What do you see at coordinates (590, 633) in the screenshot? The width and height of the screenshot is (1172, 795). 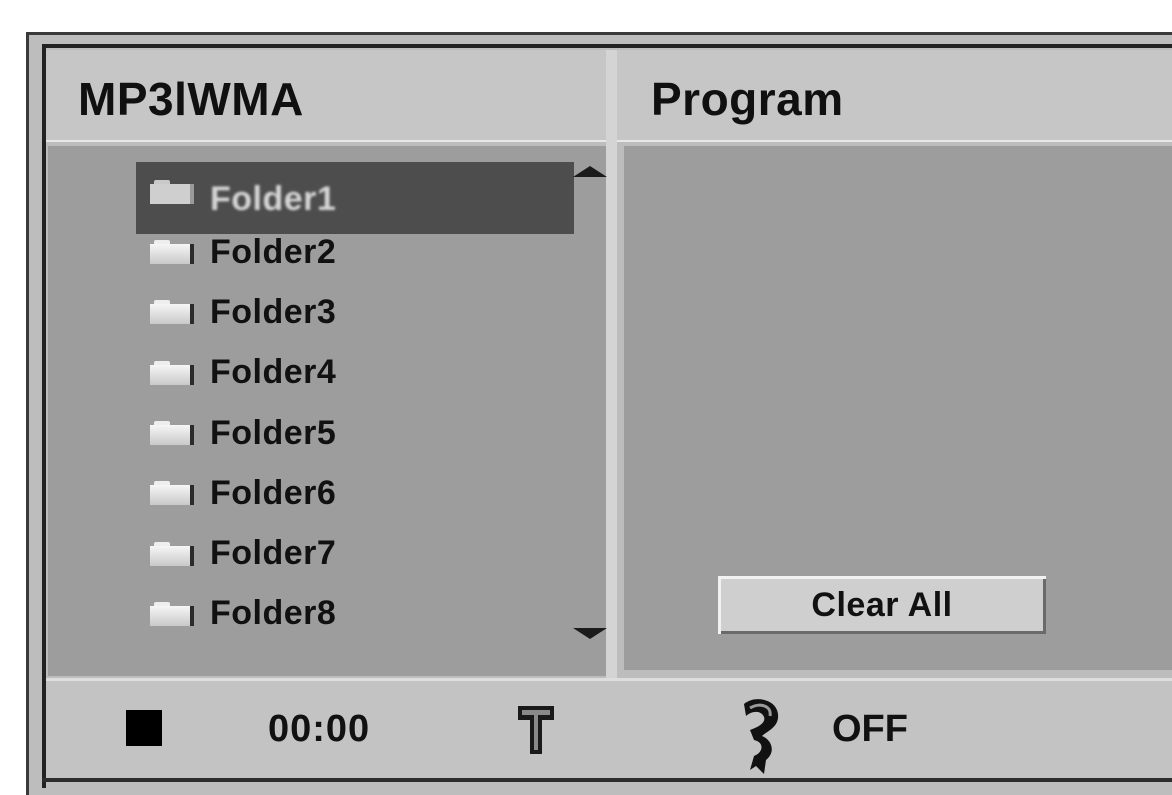 I see `scroll-down-arrow-icon` at bounding box center [590, 633].